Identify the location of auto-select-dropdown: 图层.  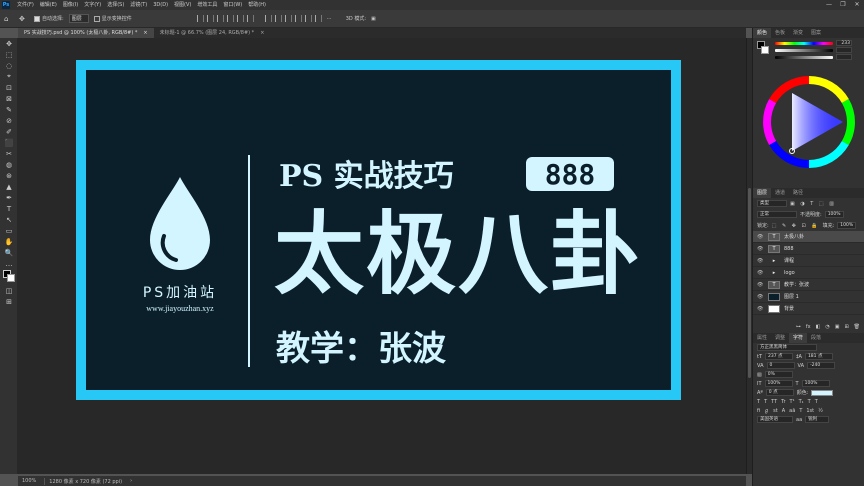
(78, 18).